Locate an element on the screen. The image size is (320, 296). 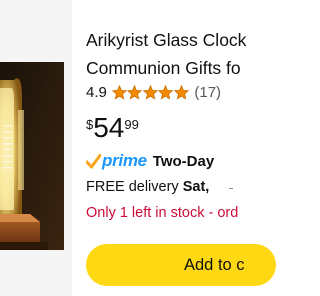
add-to-cart-label: Add to c is located at coordinates (214, 264).